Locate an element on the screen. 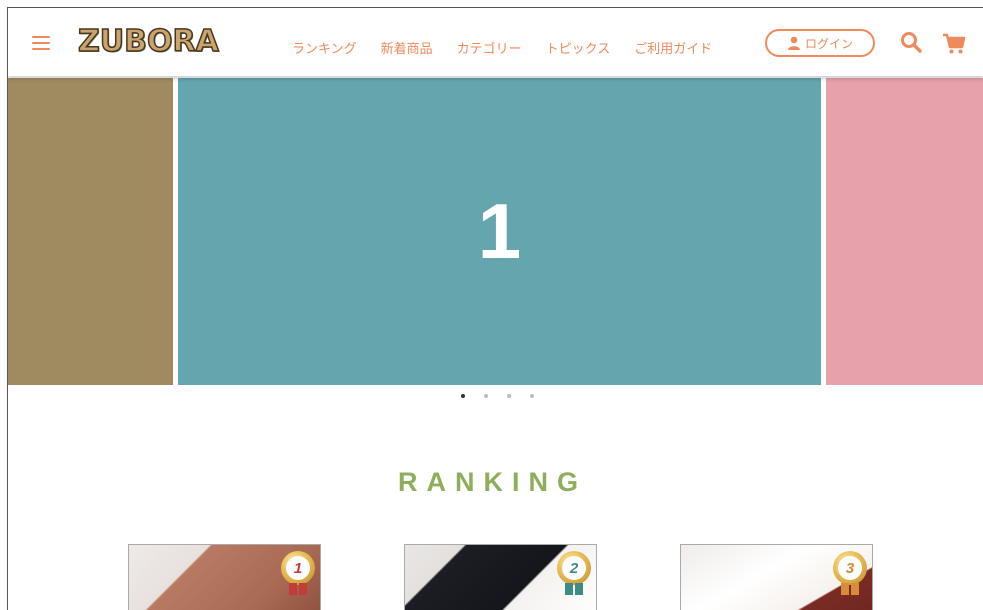 Image resolution: width=983 pixels, height=610 pixels. rank-number: 3 is located at coordinates (850, 568).